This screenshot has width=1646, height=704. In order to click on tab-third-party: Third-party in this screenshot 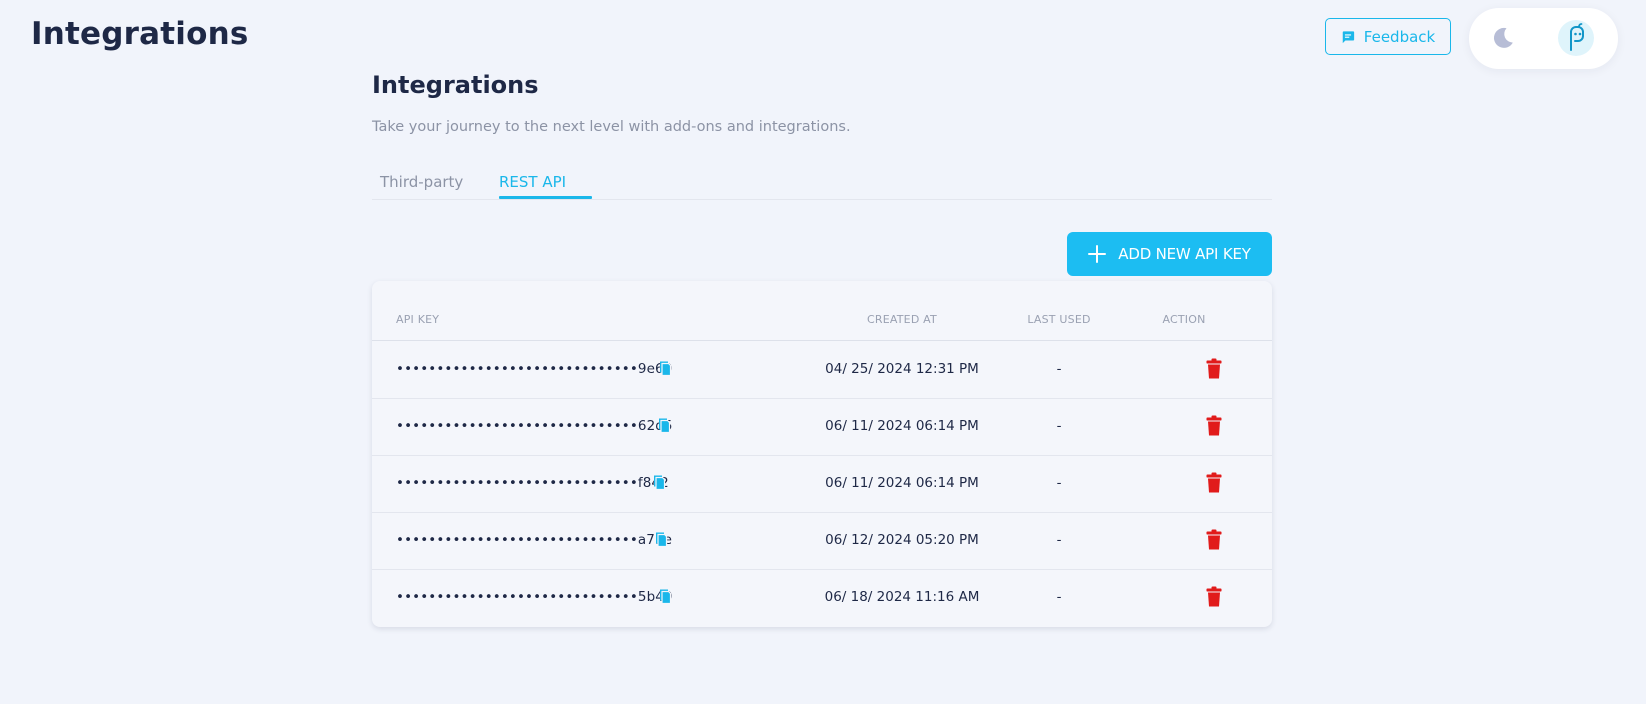, I will do `click(421, 186)`.